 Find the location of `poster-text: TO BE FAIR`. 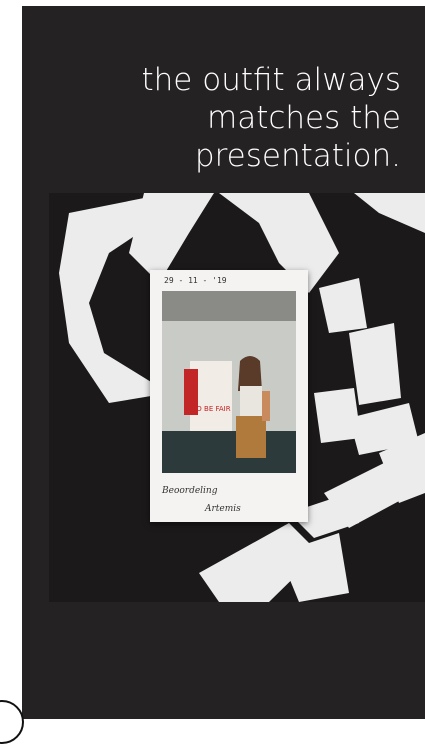

poster-text: TO BE FAIR is located at coordinates (211, 409).